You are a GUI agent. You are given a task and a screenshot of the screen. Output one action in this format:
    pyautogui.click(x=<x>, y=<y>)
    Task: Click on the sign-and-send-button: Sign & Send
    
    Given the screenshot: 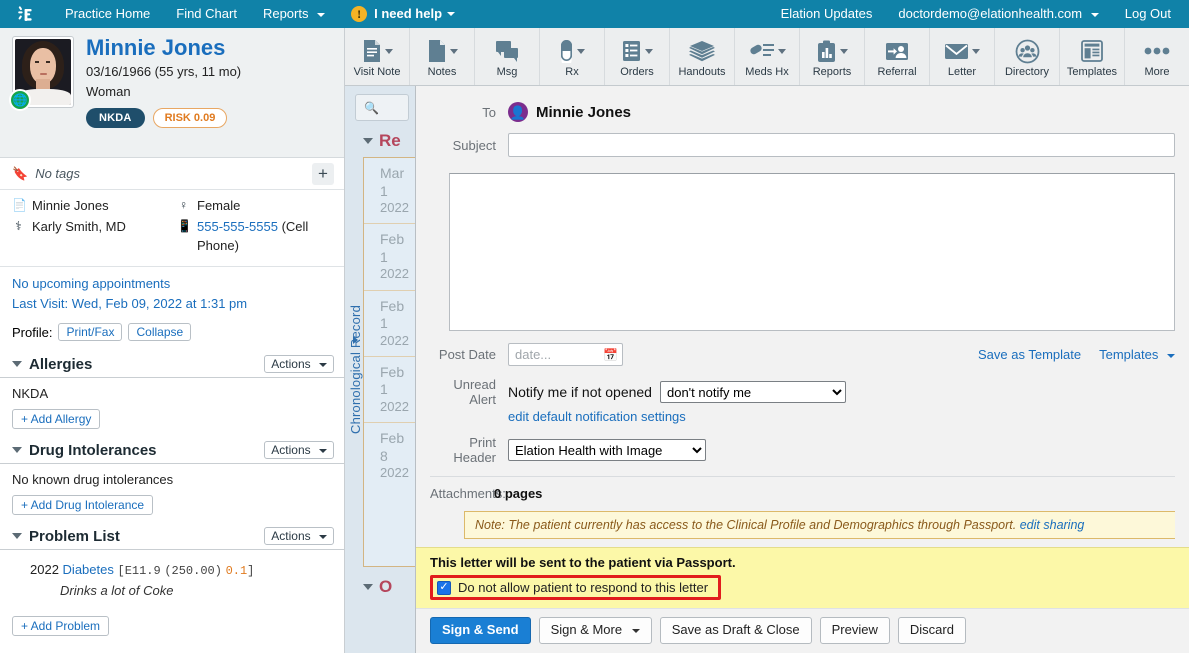 What is the action you would take?
    pyautogui.click(x=480, y=630)
    